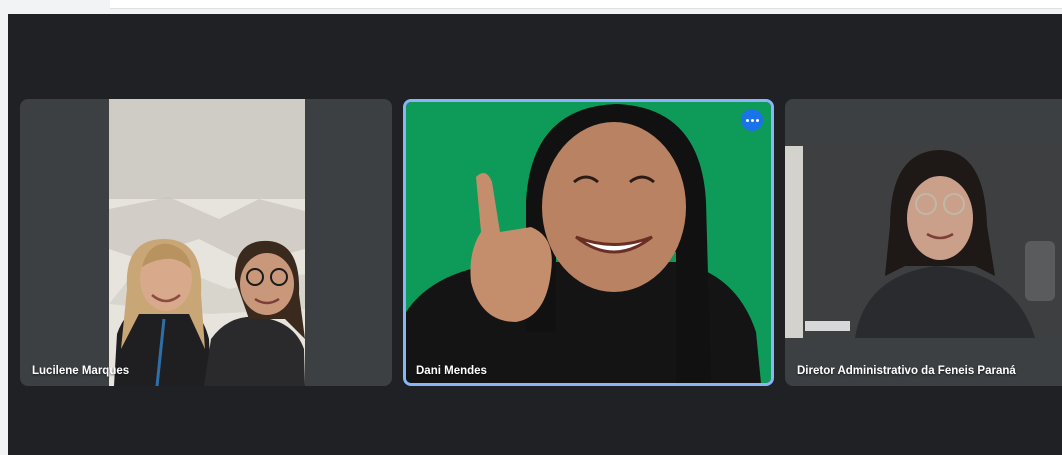  I want to click on more-options-button, so click(752, 120).